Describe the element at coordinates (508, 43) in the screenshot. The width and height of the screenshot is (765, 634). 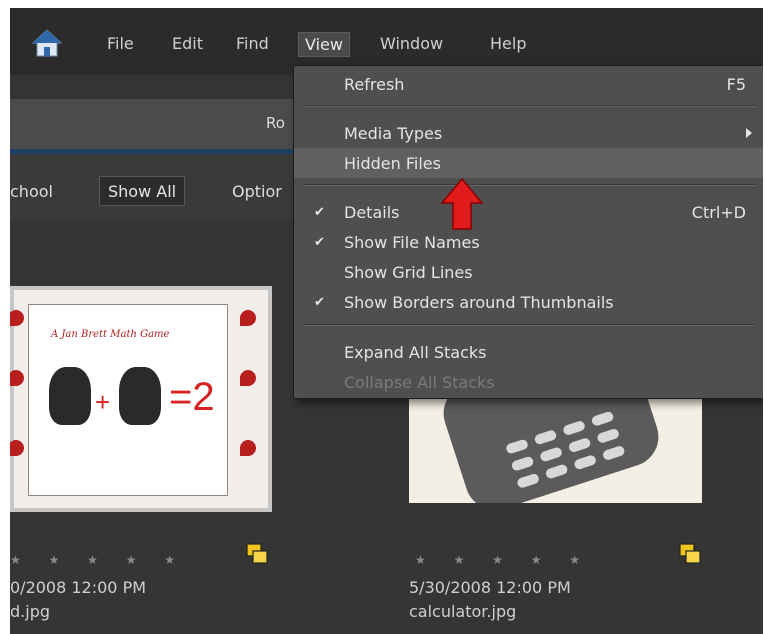
I see `menu-help: Help` at that location.